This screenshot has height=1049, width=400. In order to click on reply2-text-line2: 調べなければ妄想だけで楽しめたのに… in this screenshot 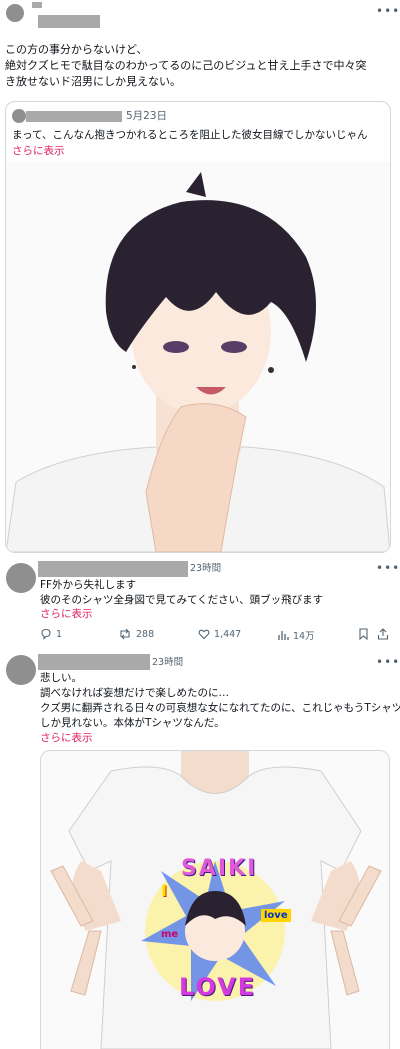, I will do `click(134, 693)`.